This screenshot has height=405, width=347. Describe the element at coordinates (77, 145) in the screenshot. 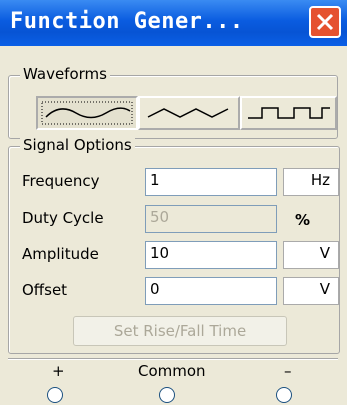

I see `signal-options-legend: Signal Options` at that location.